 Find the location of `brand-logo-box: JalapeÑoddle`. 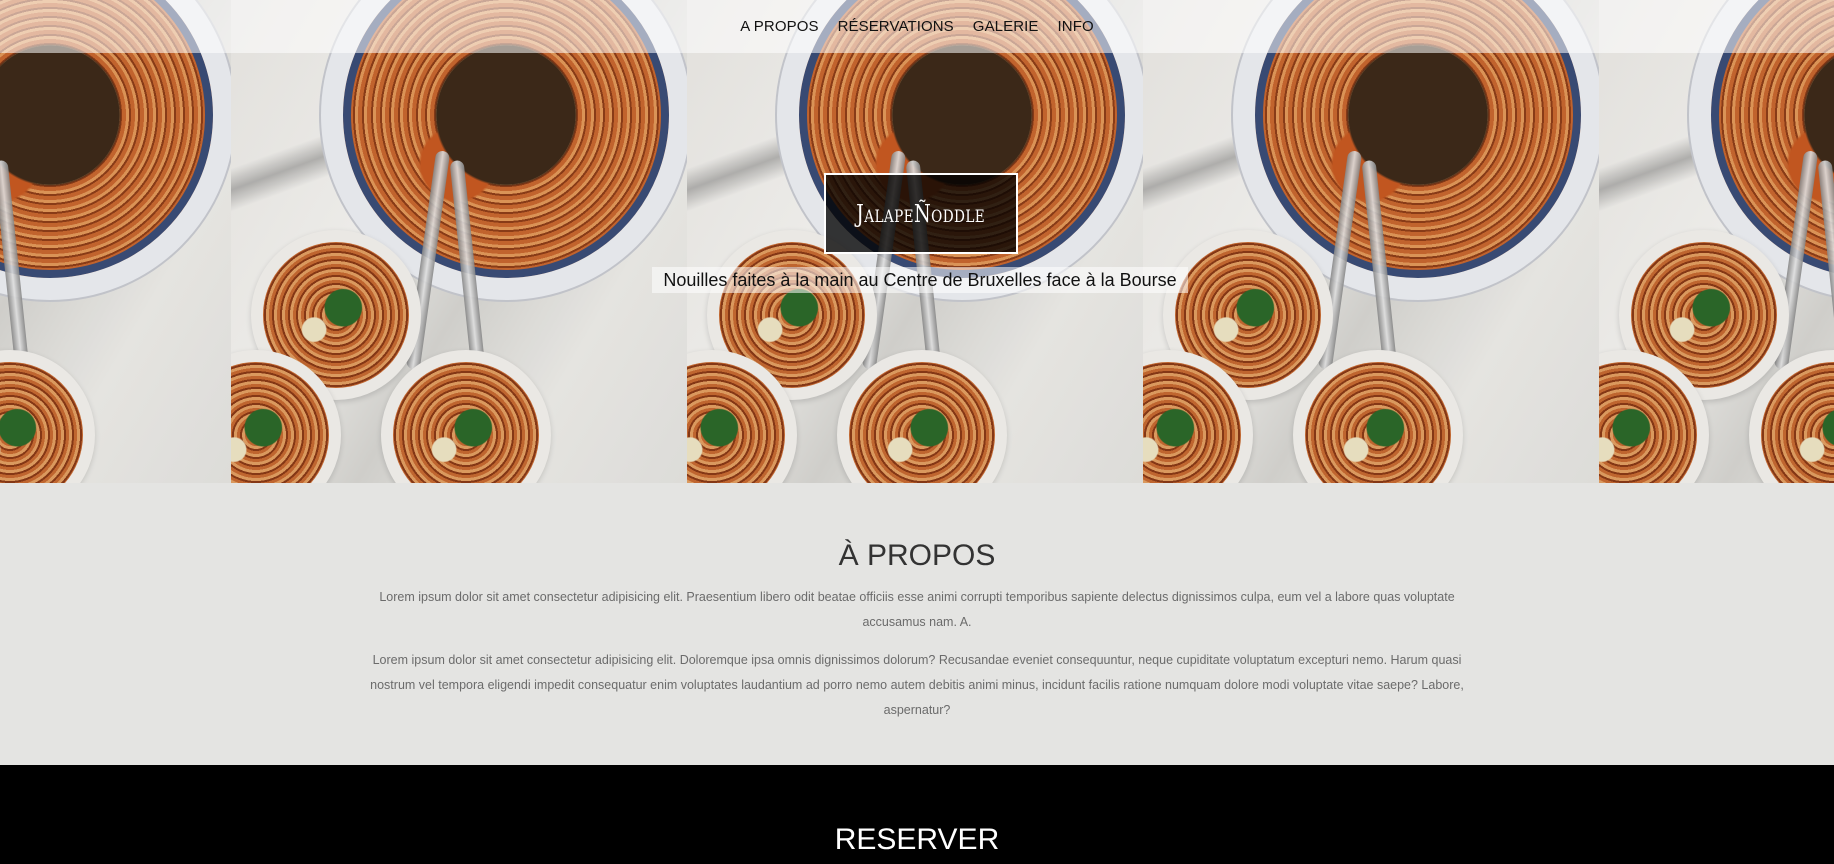

brand-logo-box: JalapeÑoddle is located at coordinates (921, 213).